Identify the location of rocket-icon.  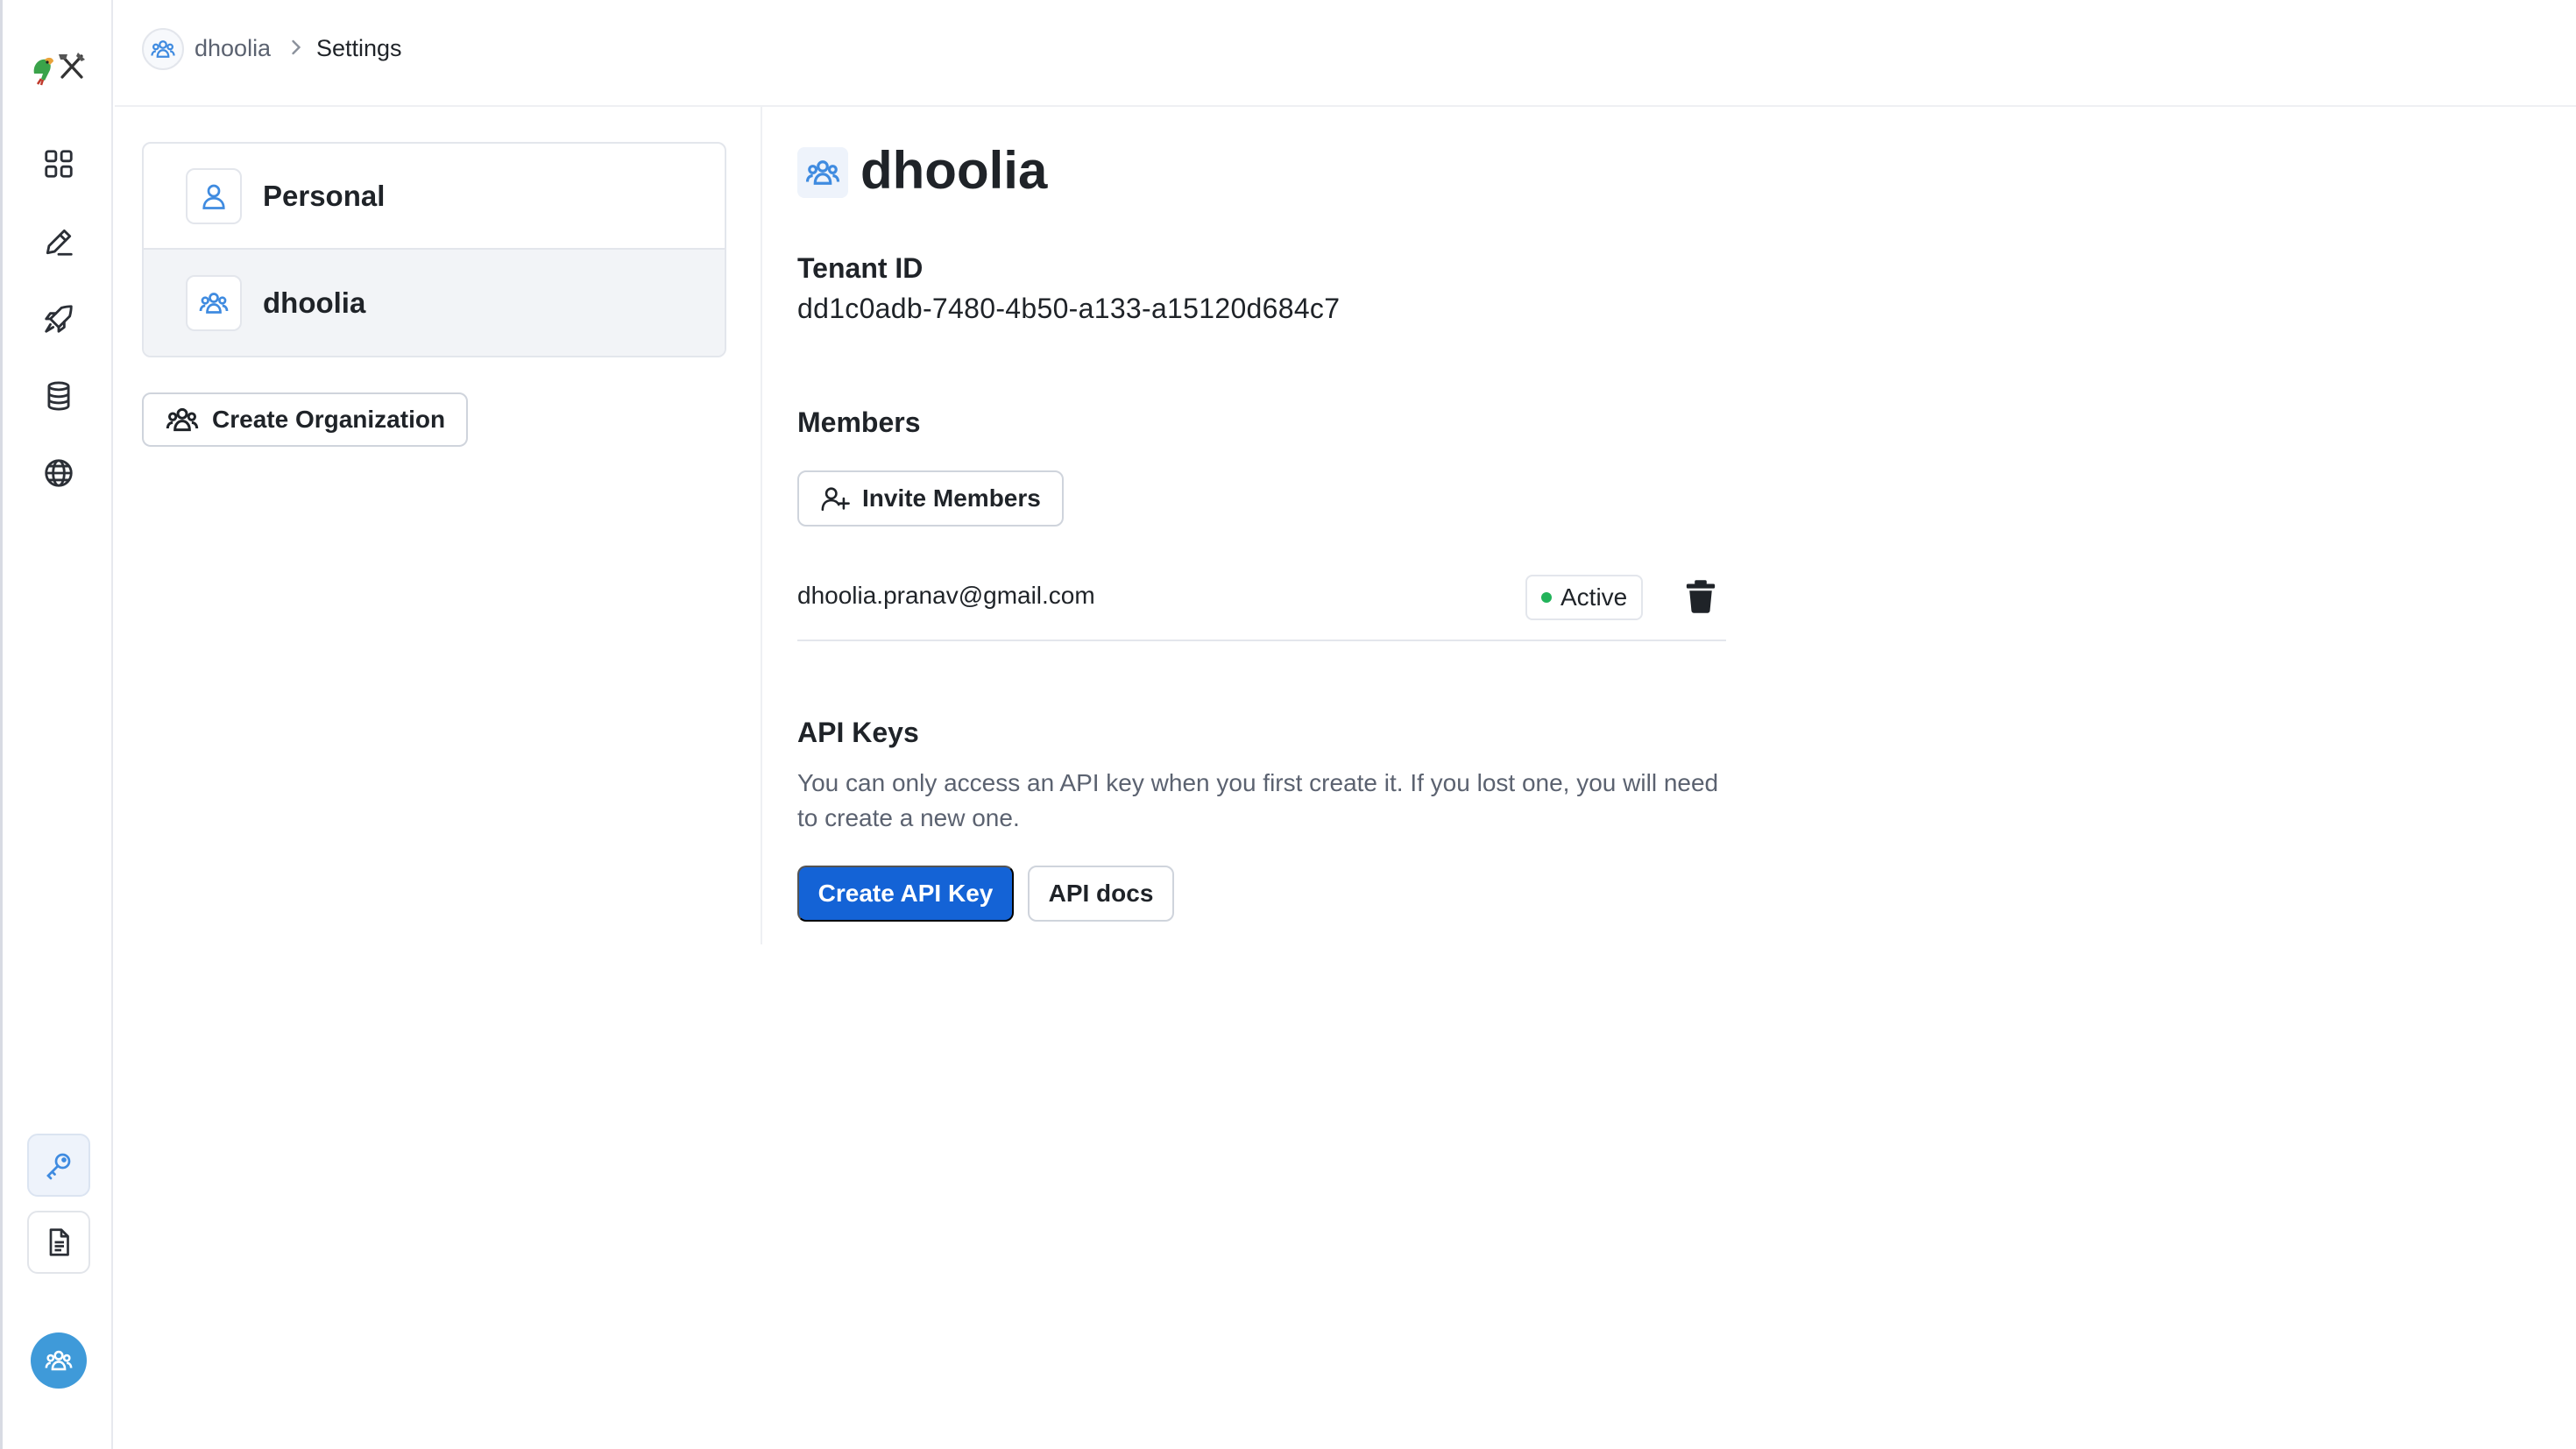
(59, 319).